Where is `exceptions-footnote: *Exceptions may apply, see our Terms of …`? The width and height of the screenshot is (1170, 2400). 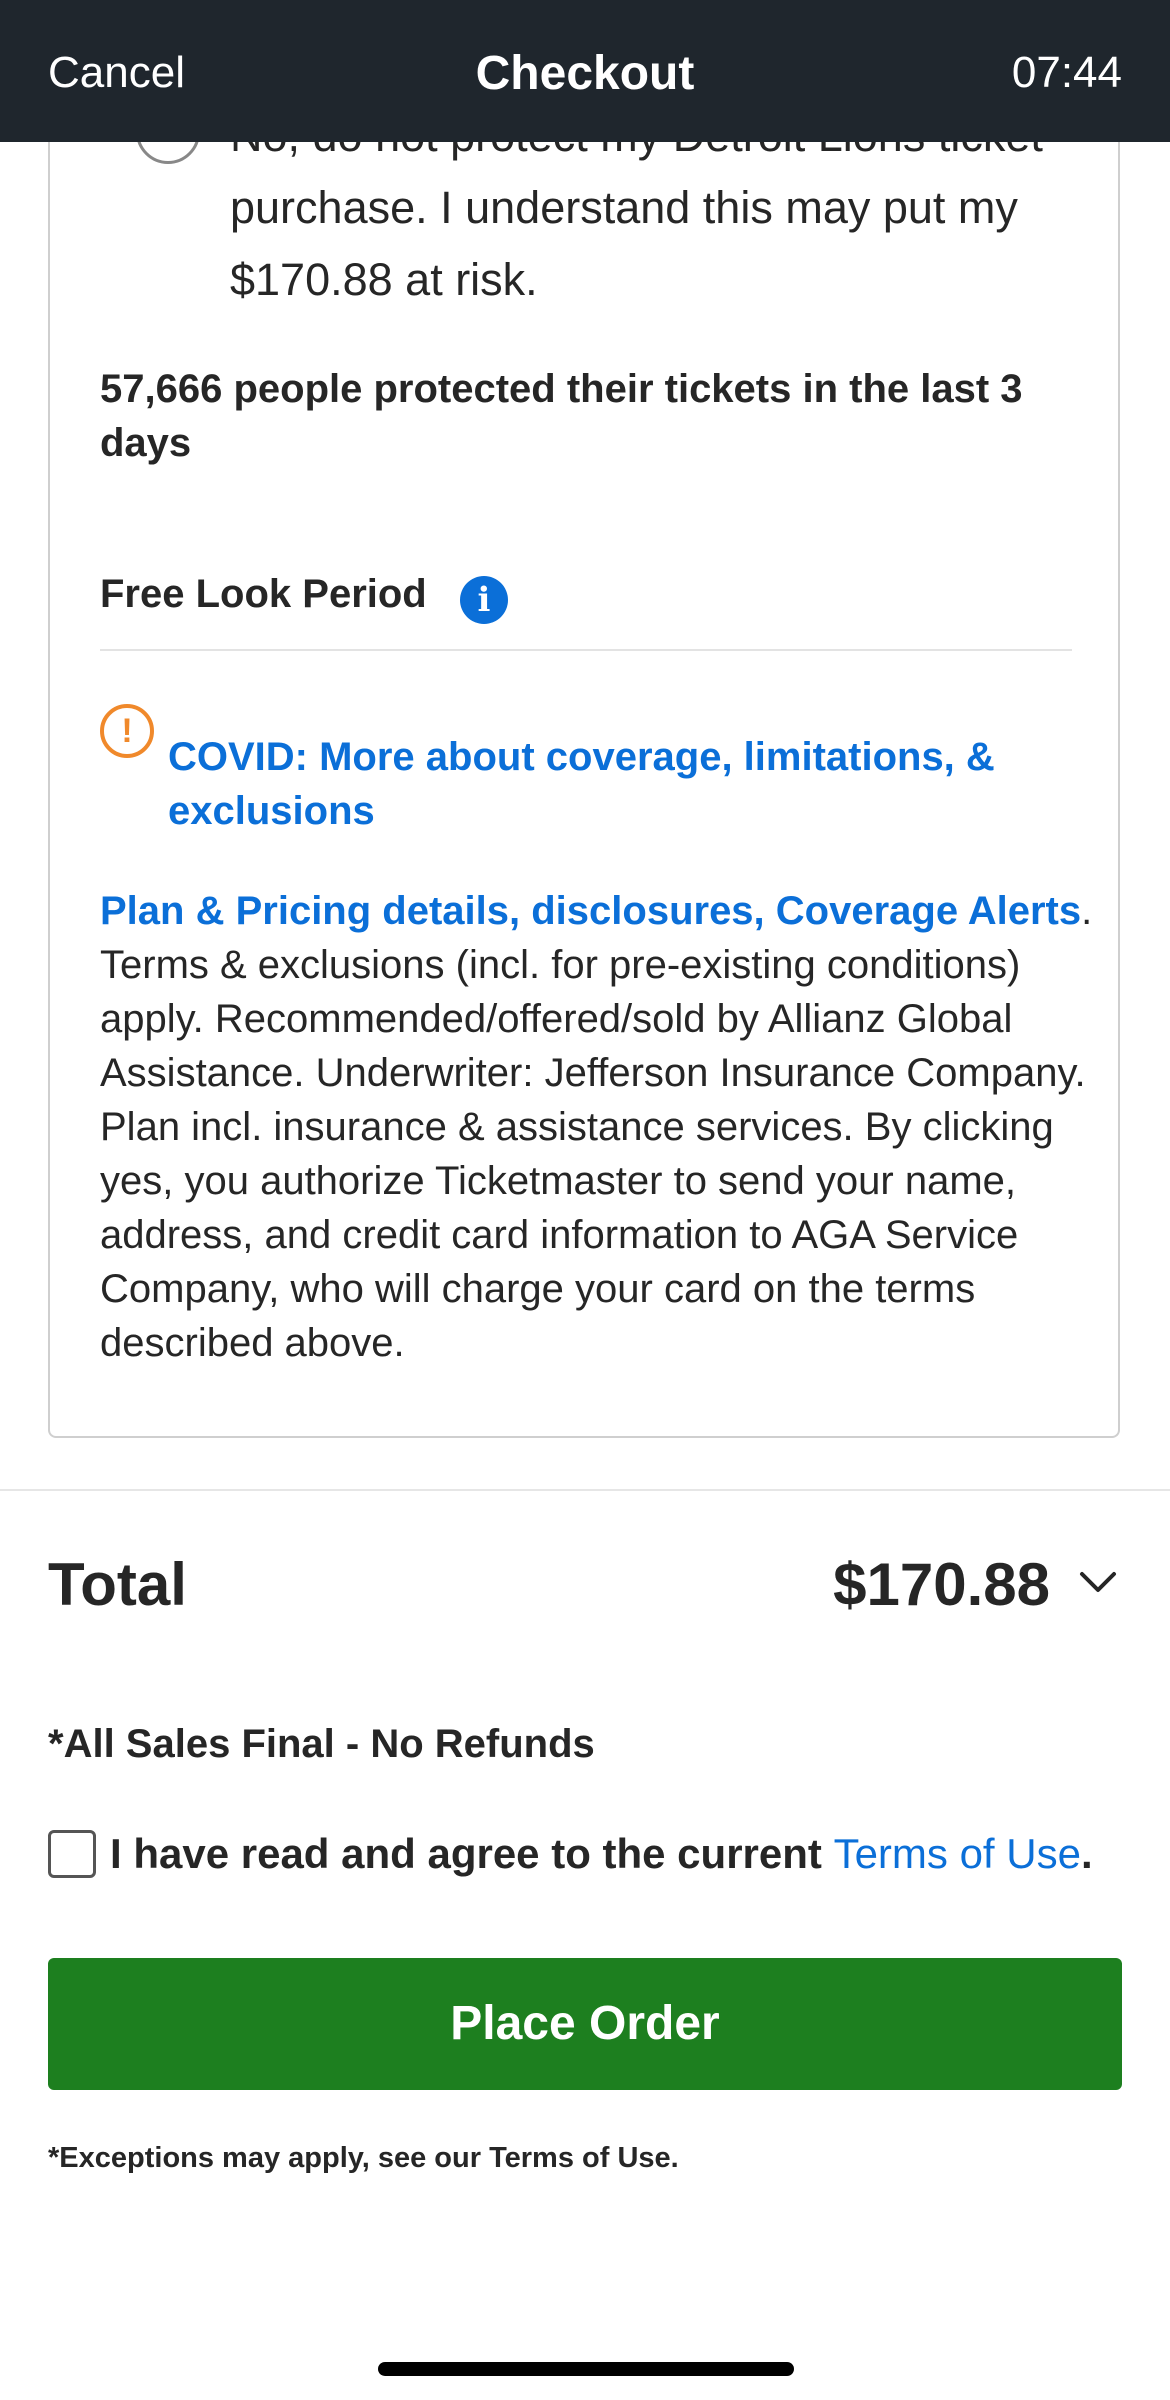
exceptions-footnote: *Exceptions may apply, see our Terms of … is located at coordinates (363, 2158).